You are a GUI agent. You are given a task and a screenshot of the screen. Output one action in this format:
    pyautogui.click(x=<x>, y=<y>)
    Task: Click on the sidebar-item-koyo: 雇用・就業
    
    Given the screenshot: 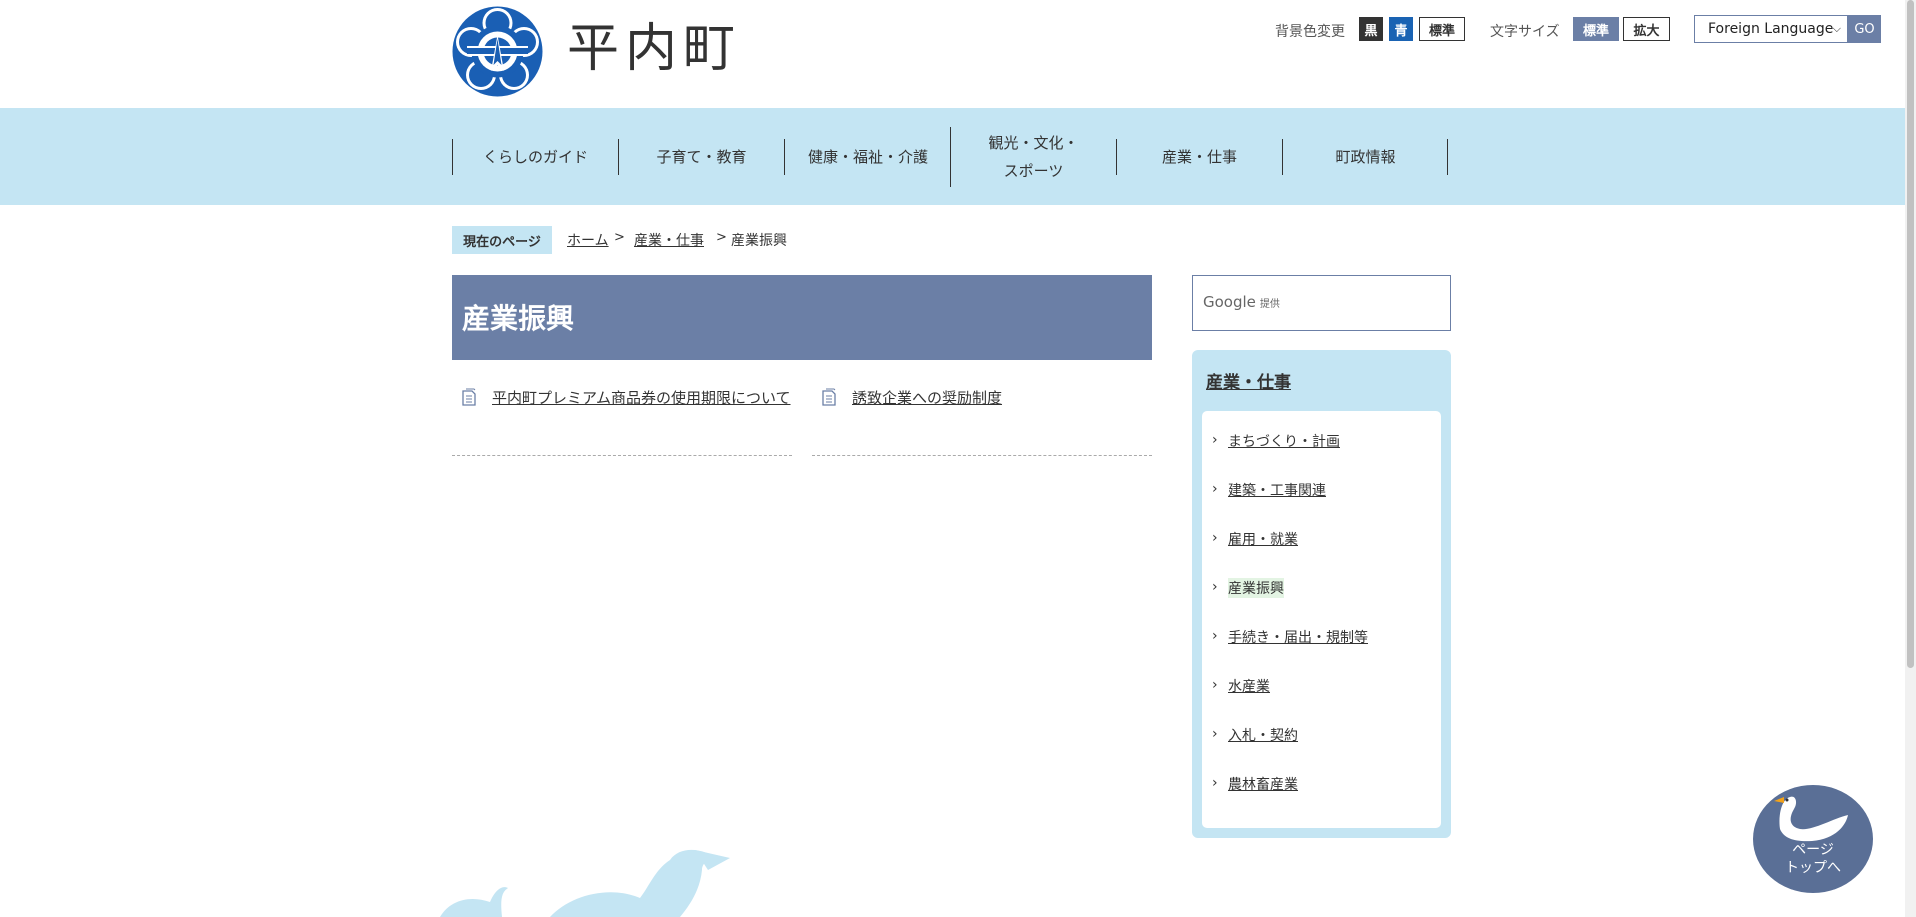 What is the action you would take?
    pyautogui.click(x=1263, y=539)
    